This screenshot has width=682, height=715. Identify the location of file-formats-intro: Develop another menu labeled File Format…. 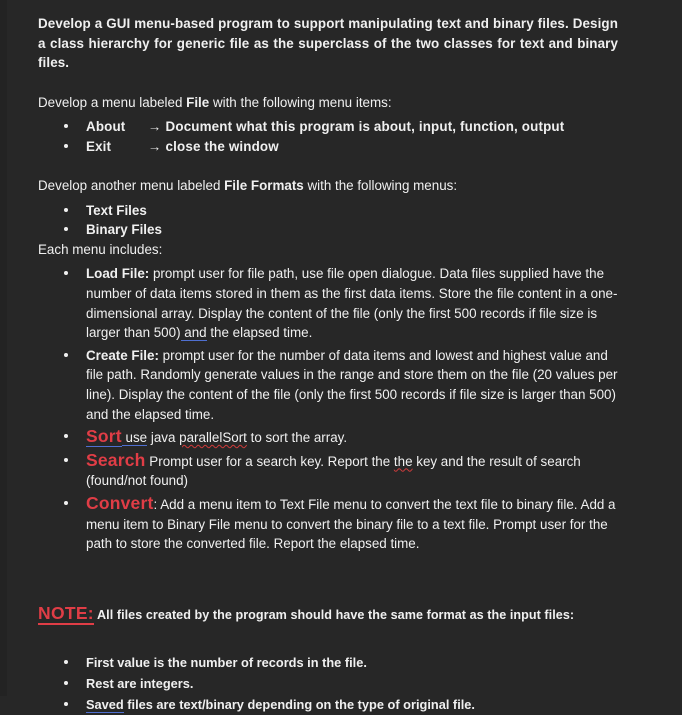
(328, 186).